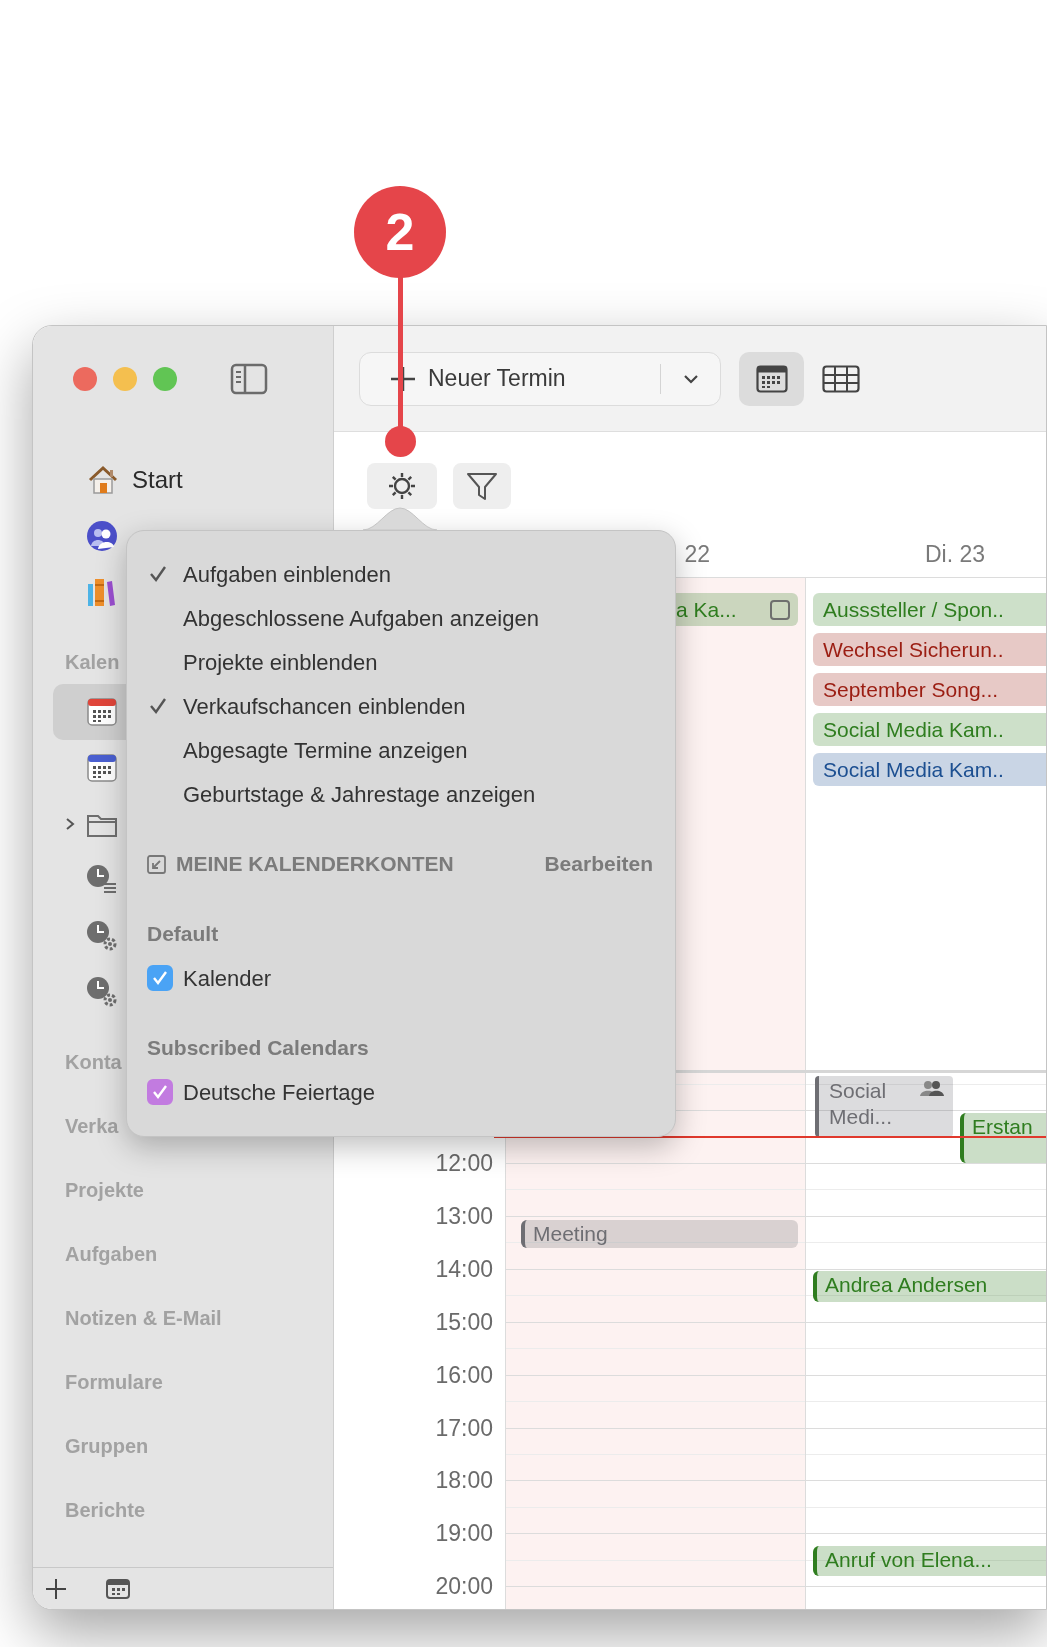 This screenshot has height=1647, width=1047. I want to click on section-header: Kalen, so click(92, 662).